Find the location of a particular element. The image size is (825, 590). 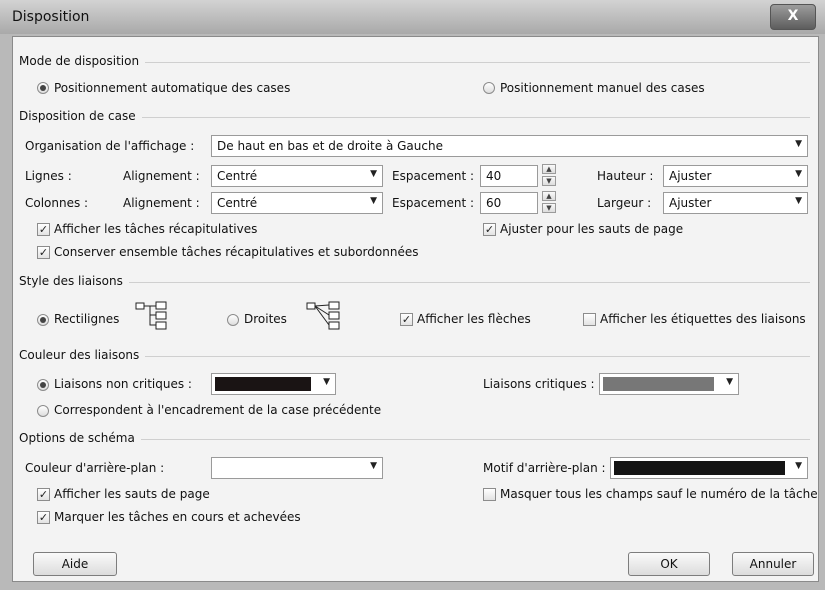

auto-position-label: Positionnement automatique des cases is located at coordinates (172, 88).